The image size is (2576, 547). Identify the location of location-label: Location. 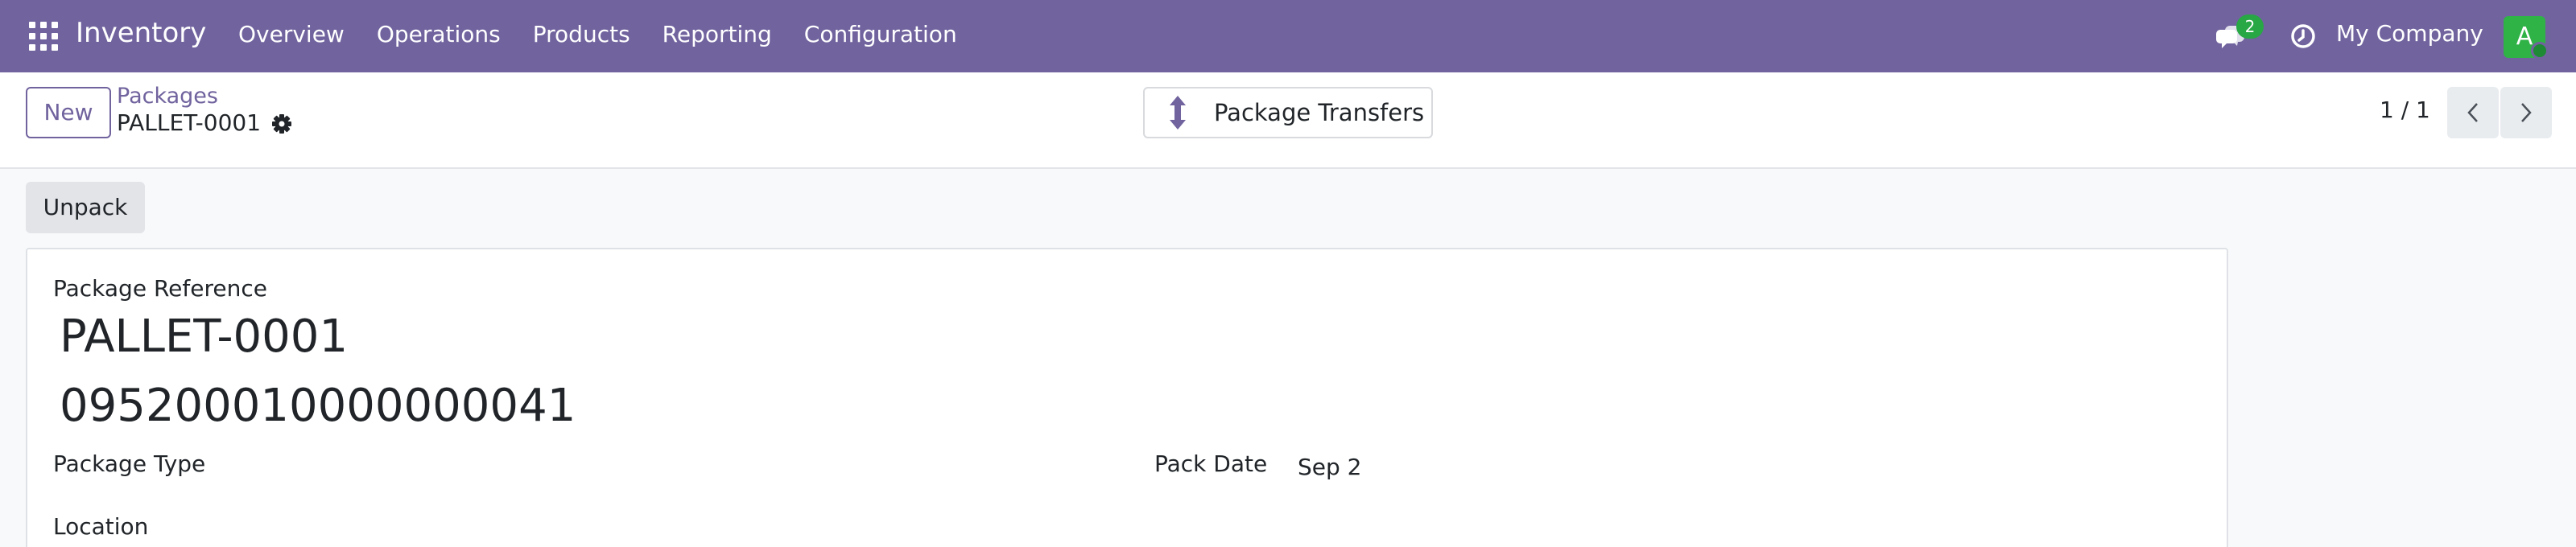
(101, 526).